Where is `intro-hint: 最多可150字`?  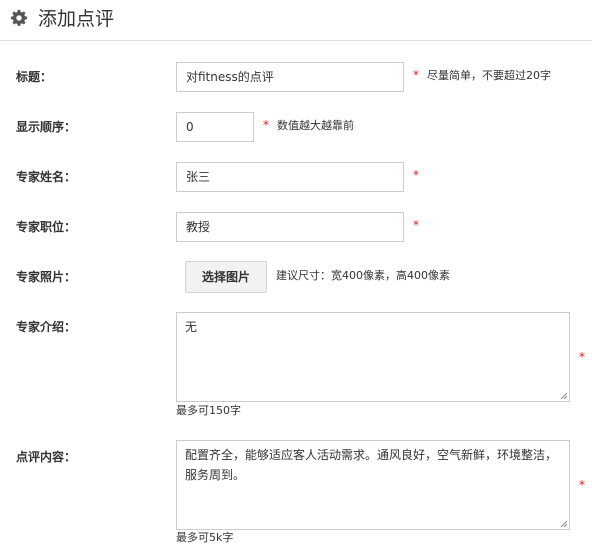 intro-hint: 最多可150字 is located at coordinates (208, 410).